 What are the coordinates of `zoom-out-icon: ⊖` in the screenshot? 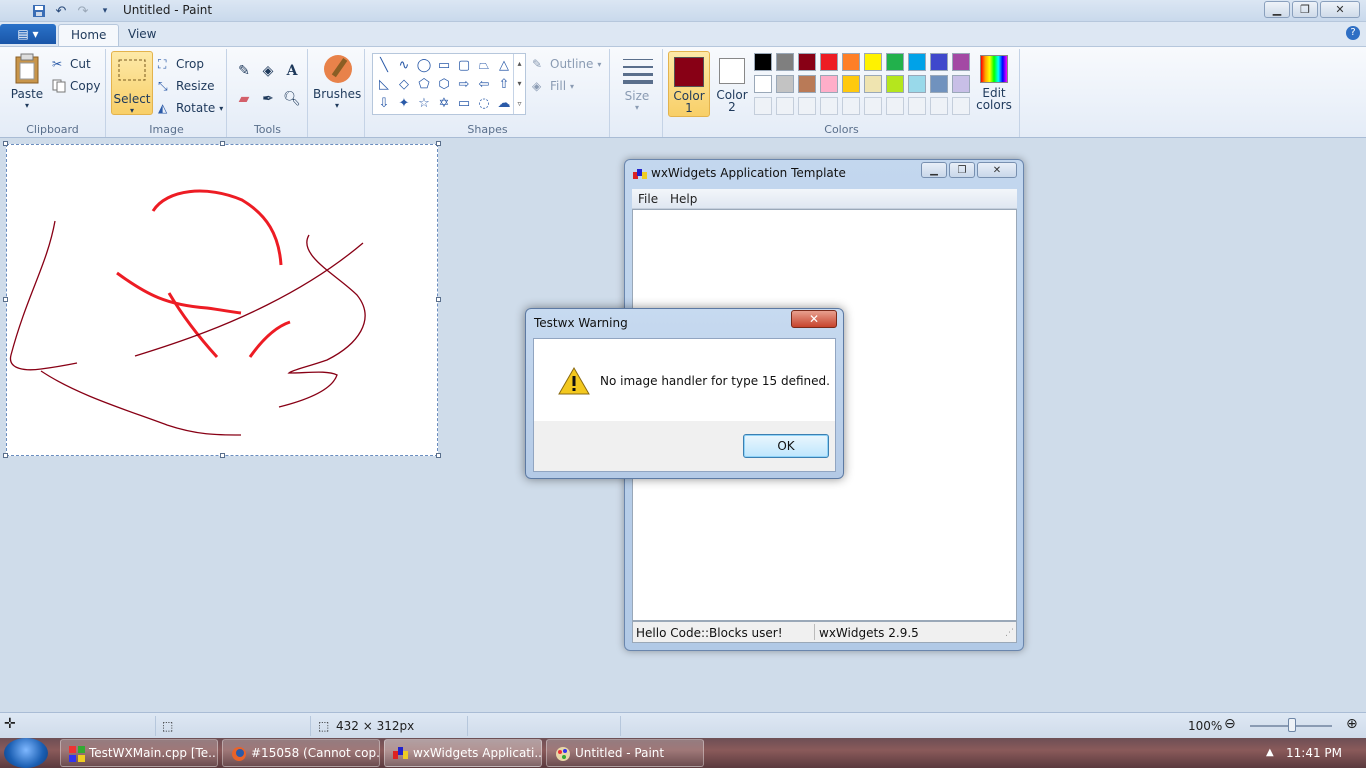 It's located at (1230, 724).